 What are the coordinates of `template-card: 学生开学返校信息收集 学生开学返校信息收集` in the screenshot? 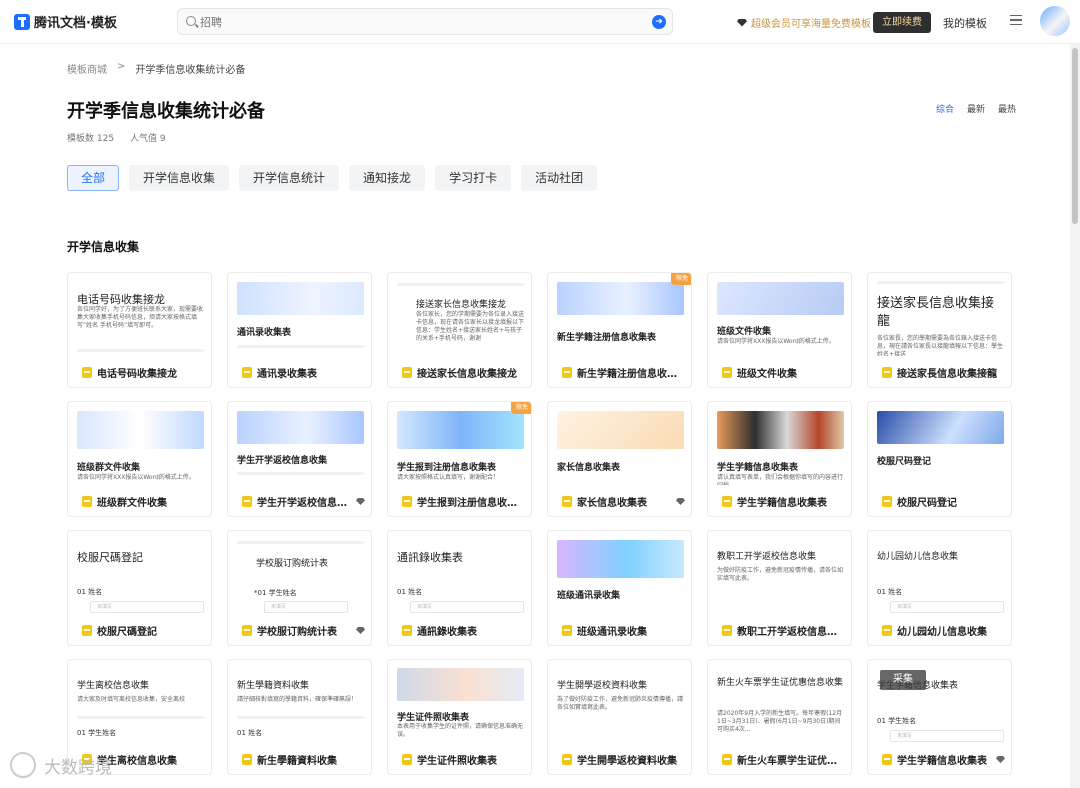 It's located at (299, 459).